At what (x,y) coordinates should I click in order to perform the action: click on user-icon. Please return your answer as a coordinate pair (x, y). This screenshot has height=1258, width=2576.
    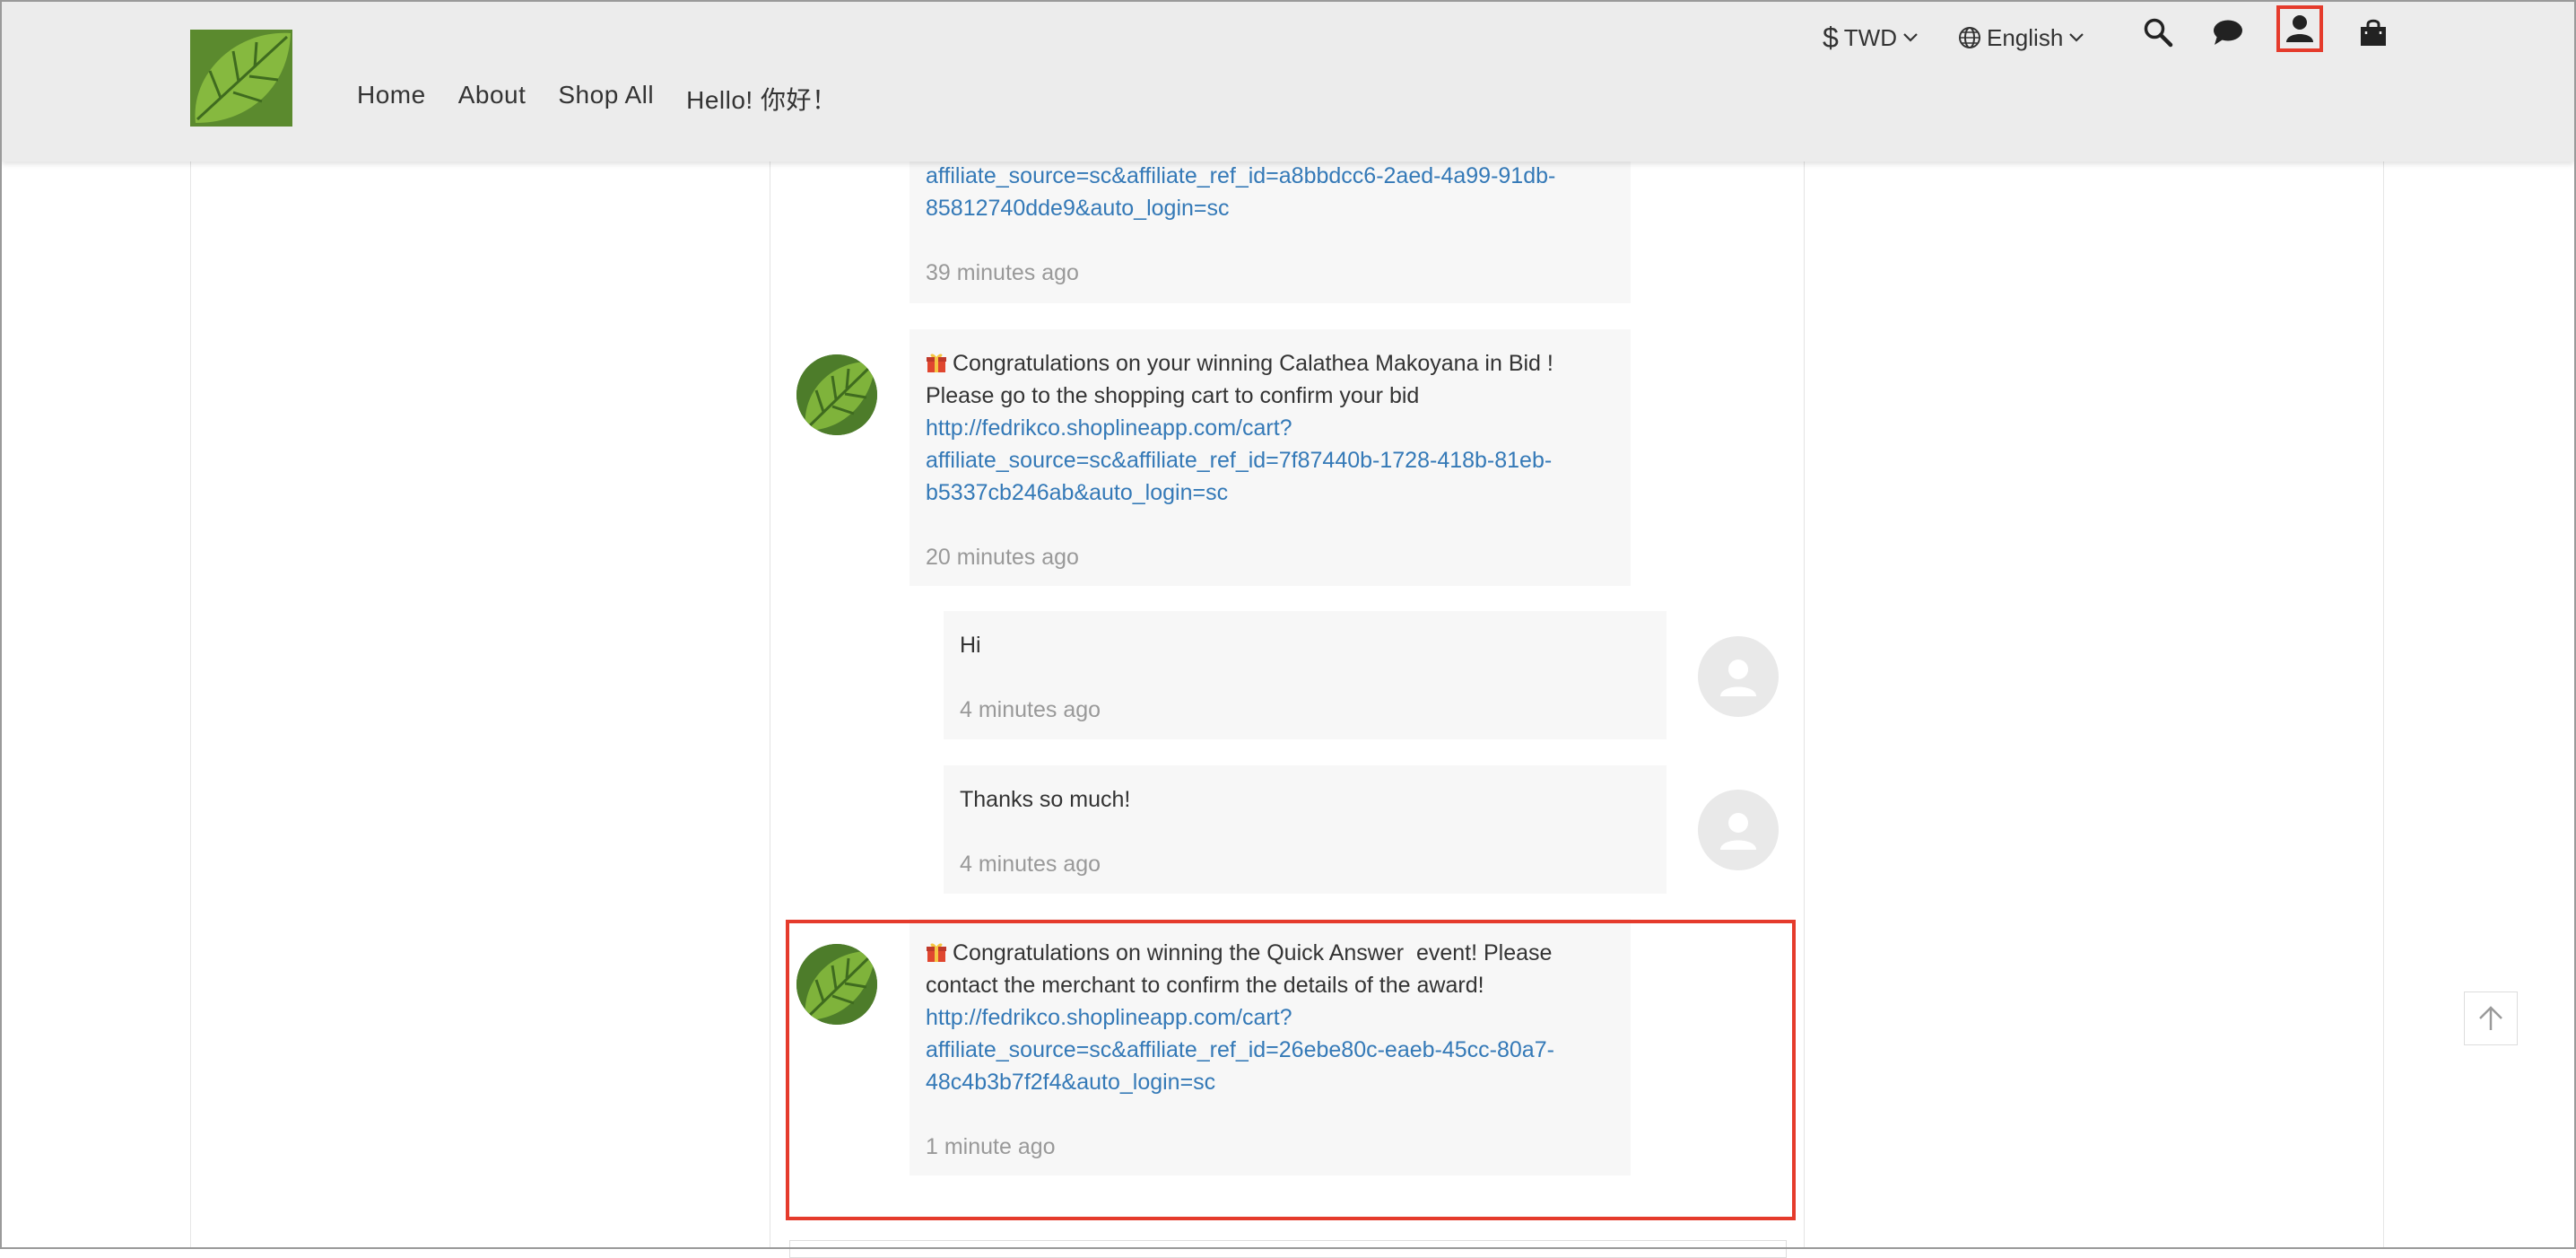
    Looking at the image, I should click on (2299, 28).